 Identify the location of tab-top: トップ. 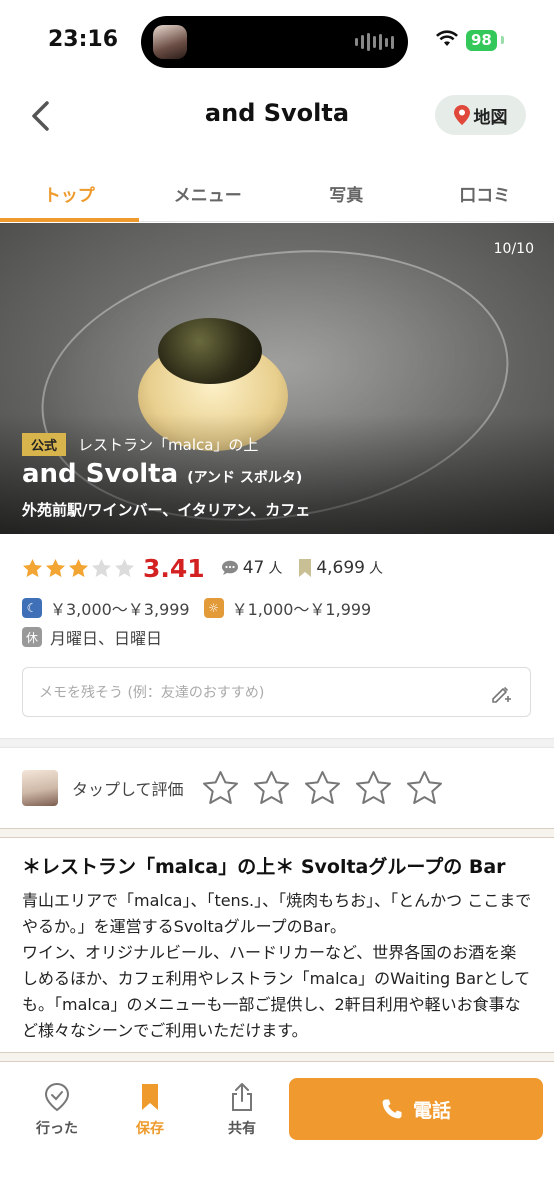
(69, 191).